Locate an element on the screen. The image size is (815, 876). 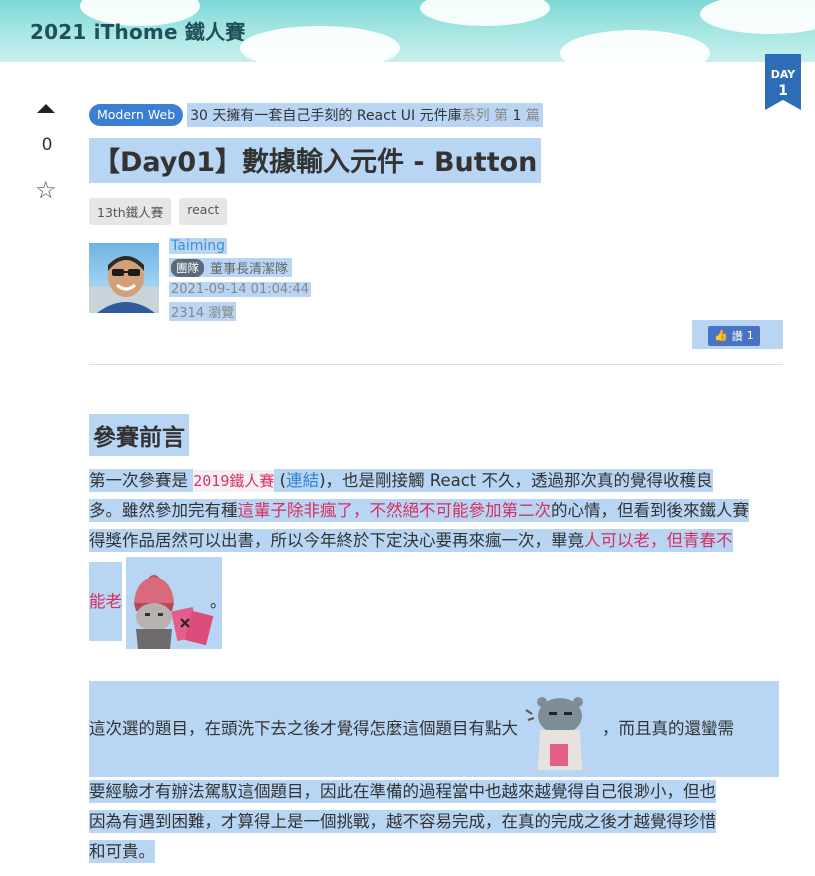
site-title: 2021 iThome 鐵人賽 is located at coordinates (137, 30).